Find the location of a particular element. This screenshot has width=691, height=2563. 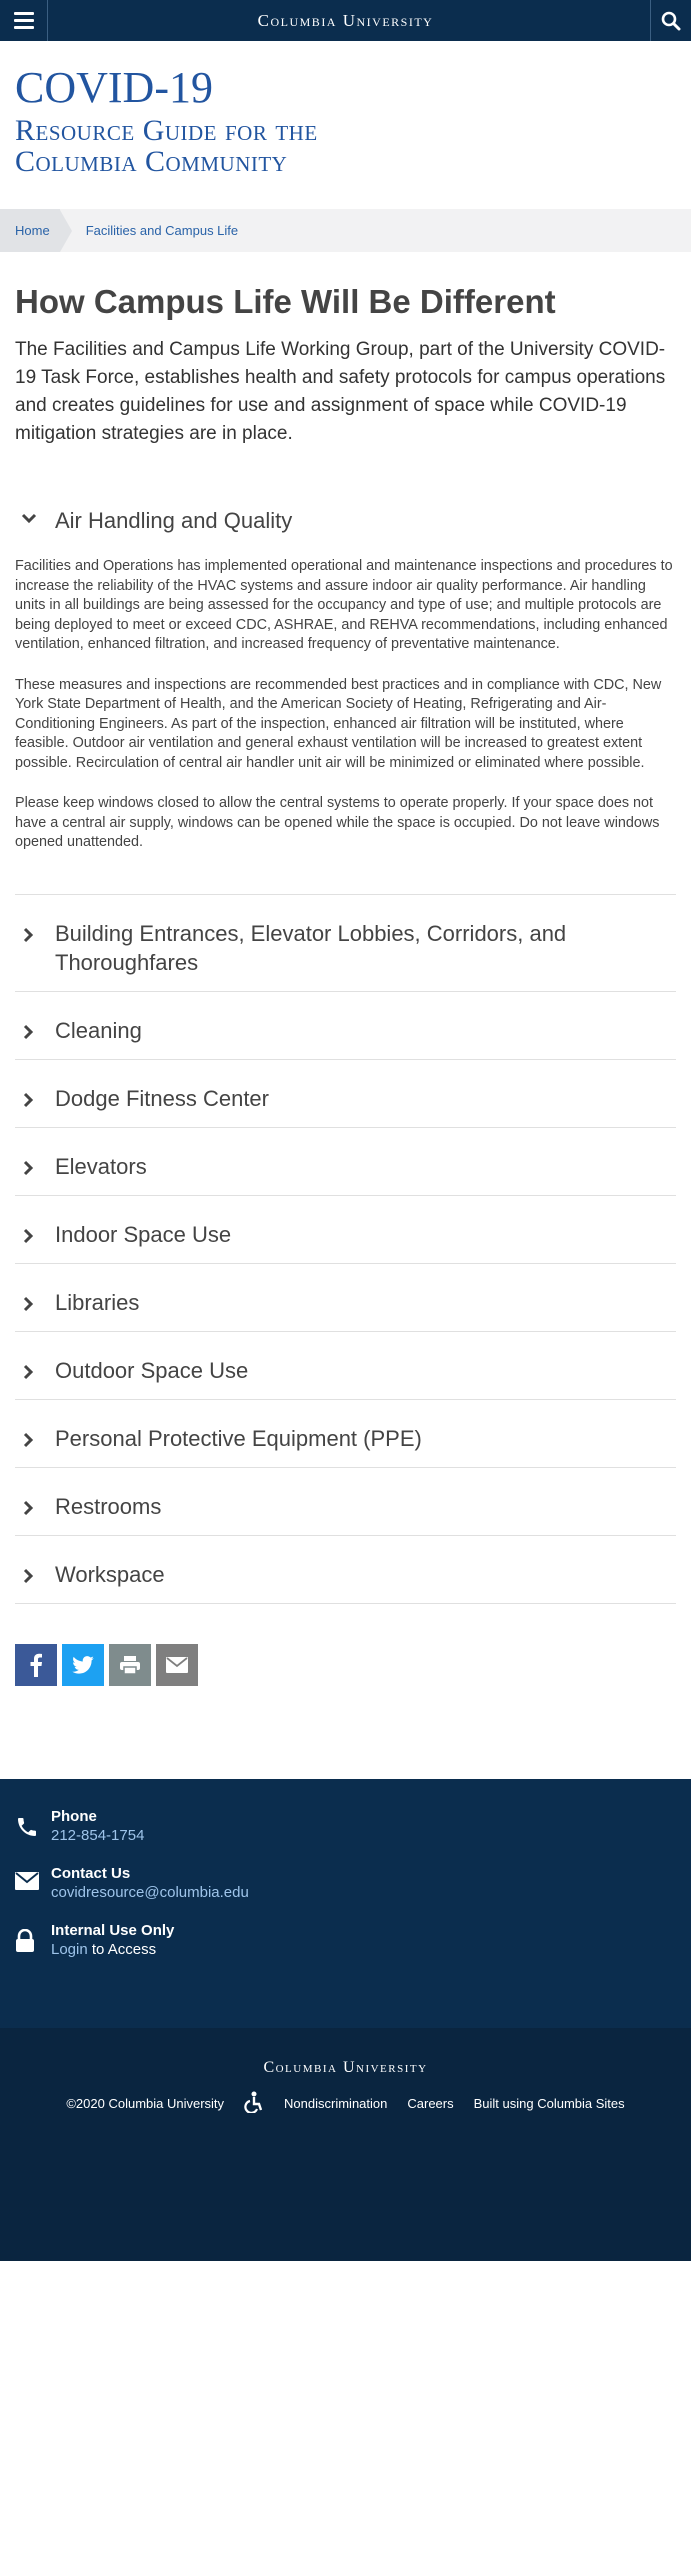

breadcrumb-current: Facilities and Campus Life is located at coordinates (162, 230).